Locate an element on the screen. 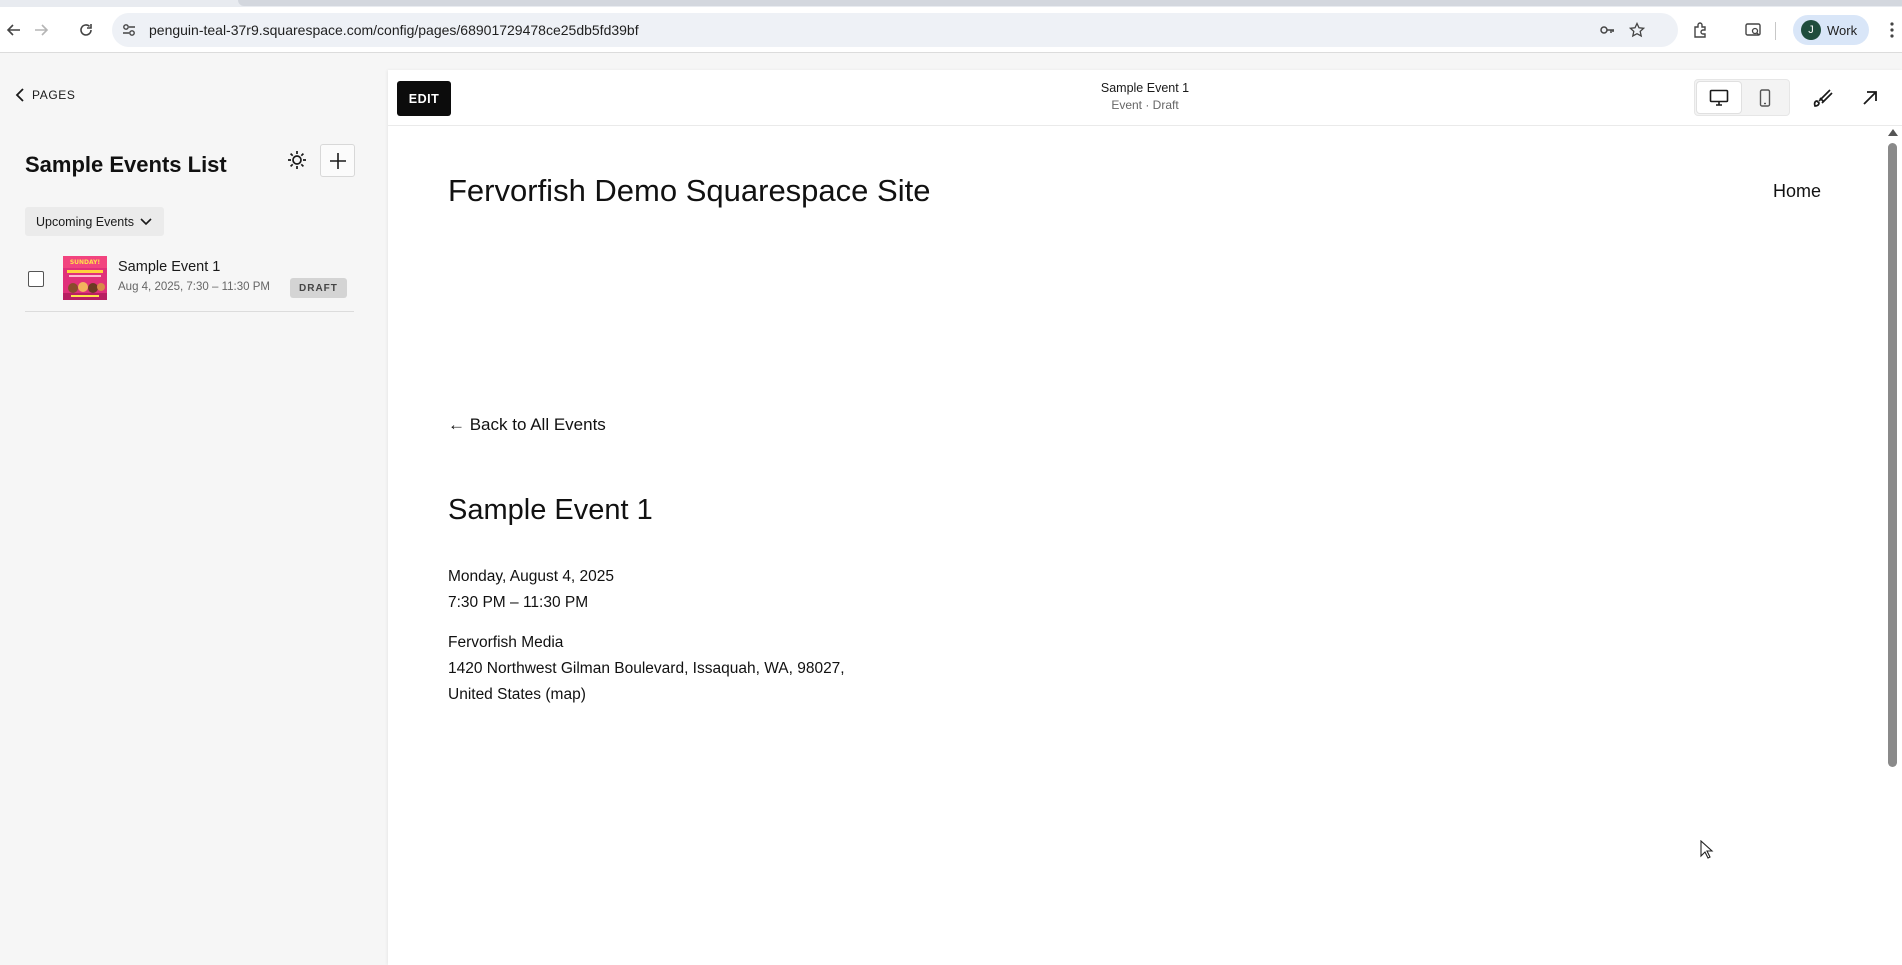  document-title: Sample Event 1 is located at coordinates (1145, 88).